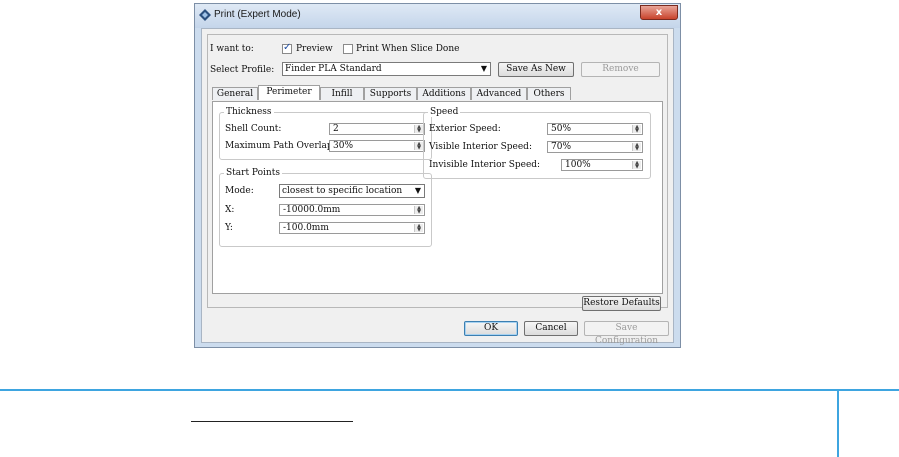 This screenshot has height=457, width=899. I want to click on tab-others: Others, so click(549, 93).